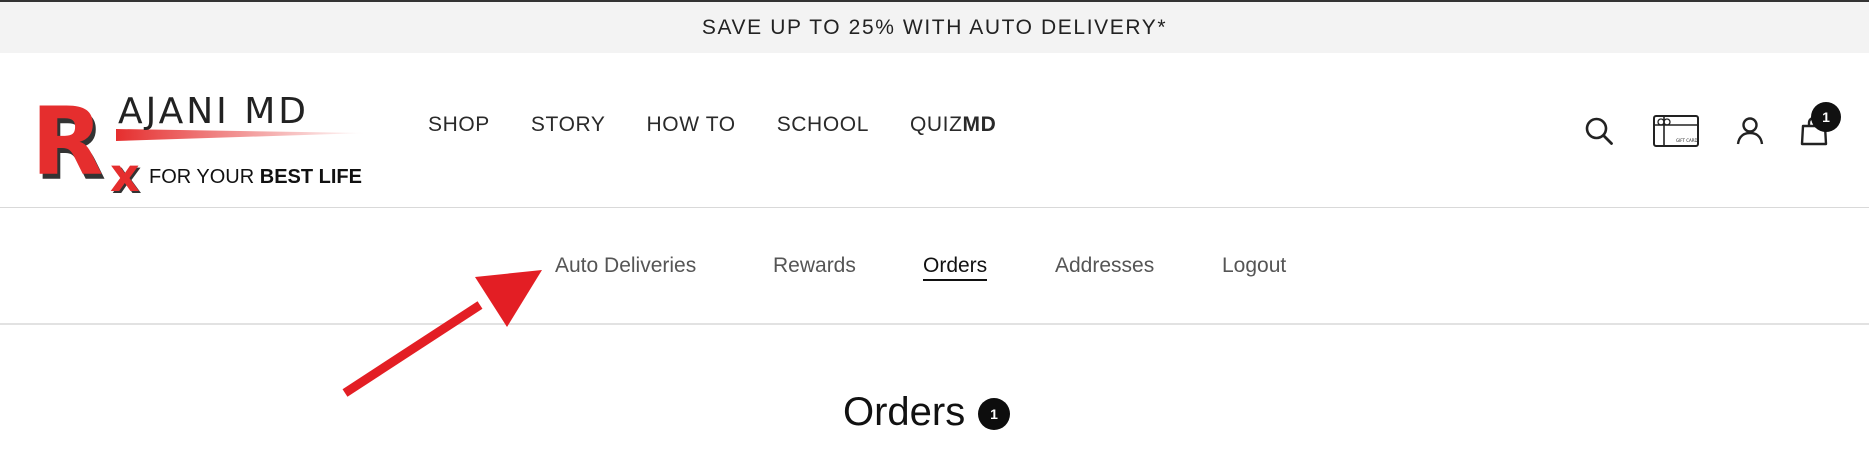 This screenshot has width=1869, height=460. Describe the element at coordinates (1676, 131) in the screenshot. I see `gift-card-icon: GIFT CARD` at that location.